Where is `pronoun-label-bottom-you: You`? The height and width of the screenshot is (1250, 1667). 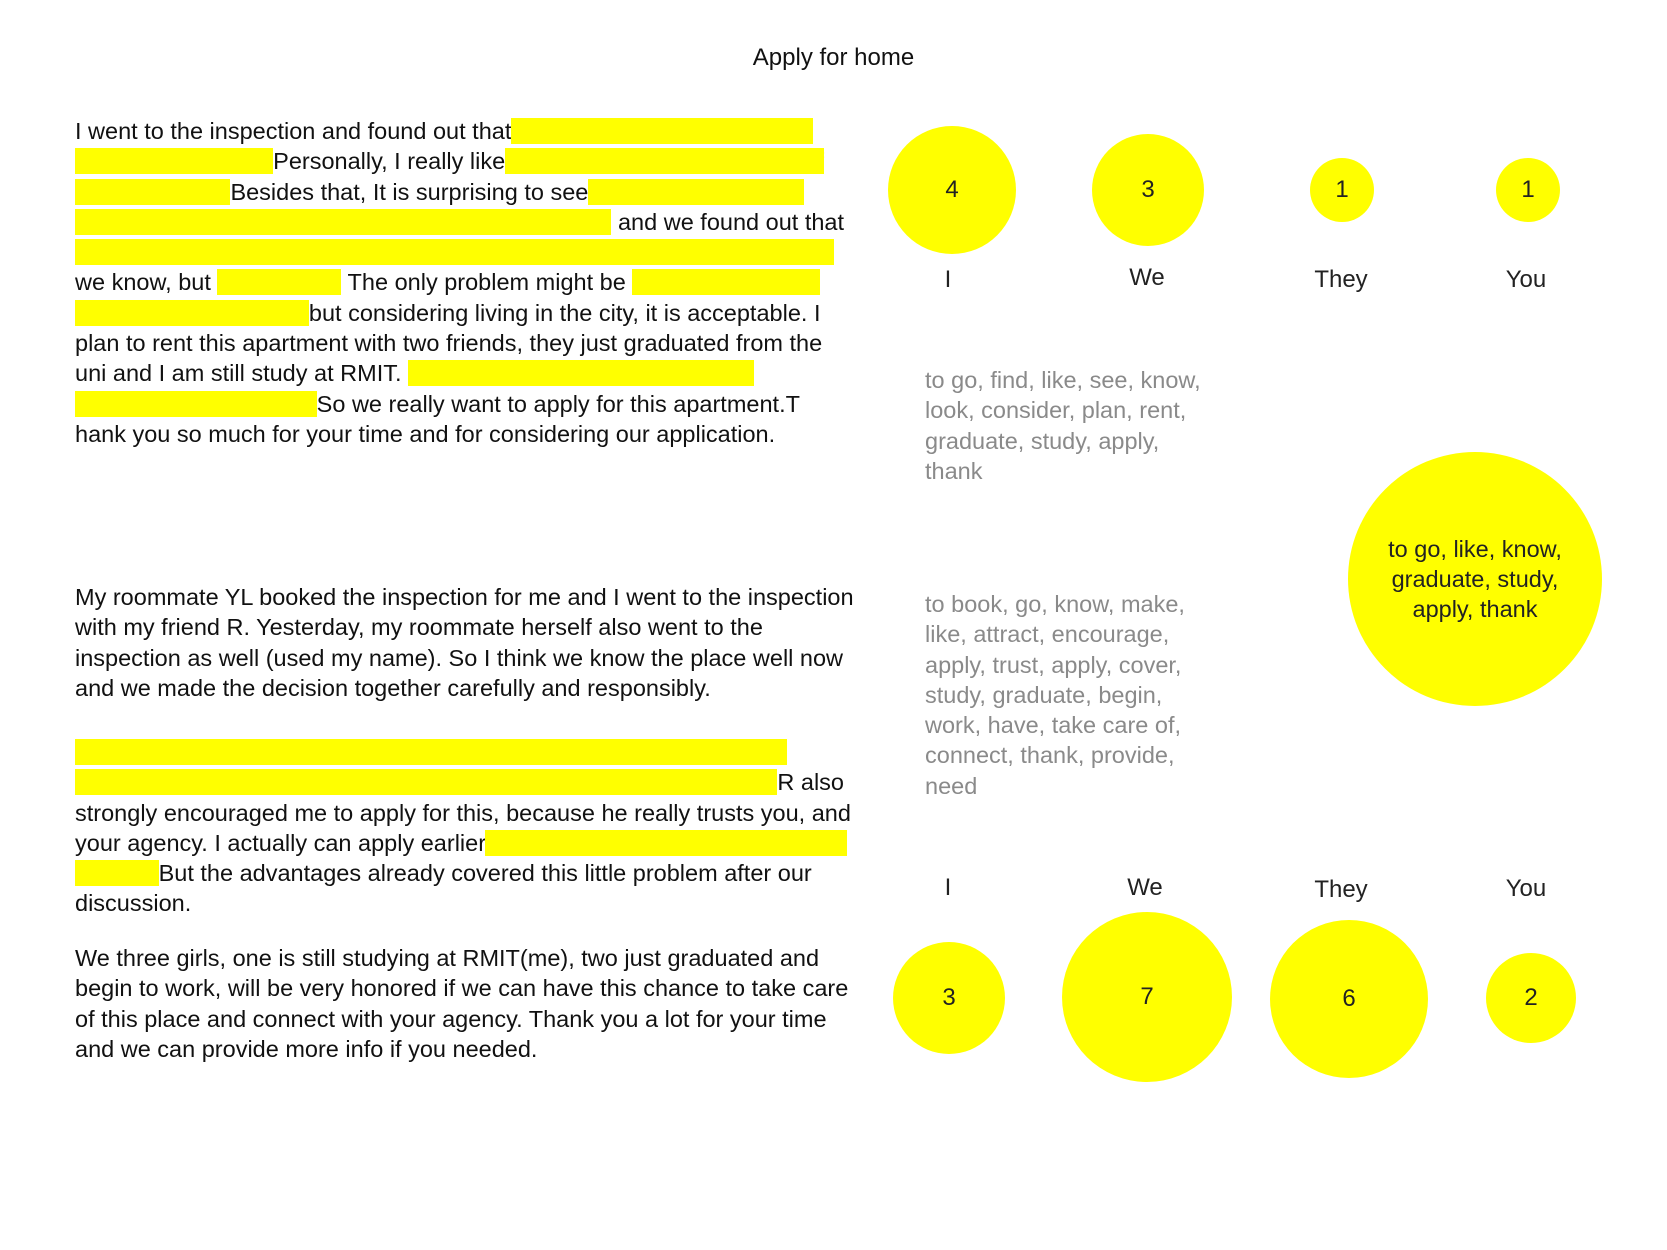 pronoun-label-bottom-you: You is located at coordinates (1526, 888).